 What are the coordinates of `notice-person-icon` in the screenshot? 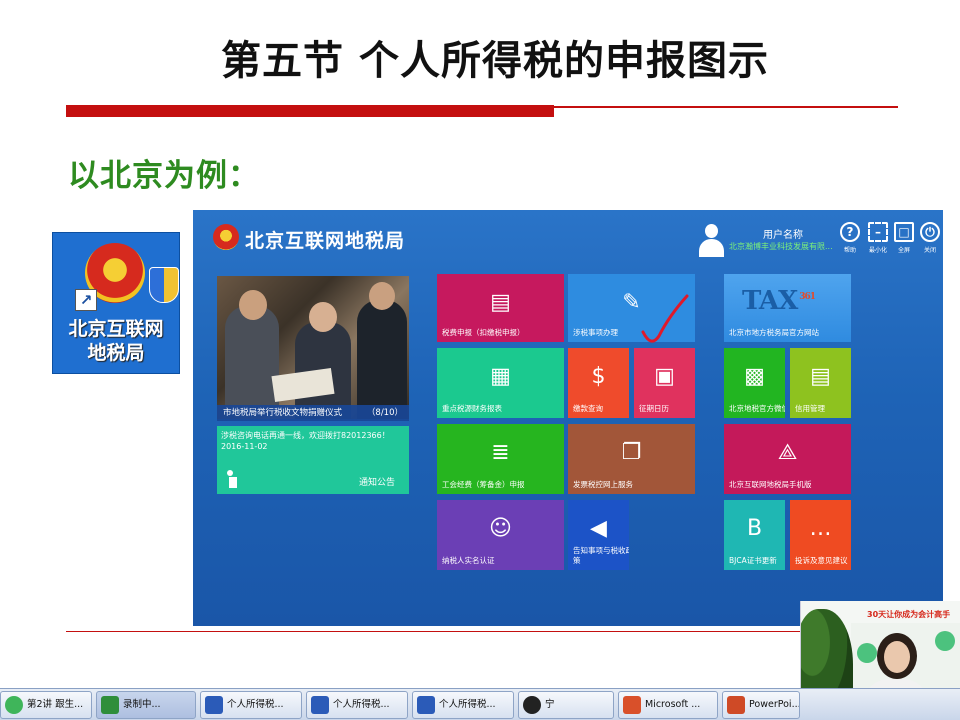 It's located at (234, 479).